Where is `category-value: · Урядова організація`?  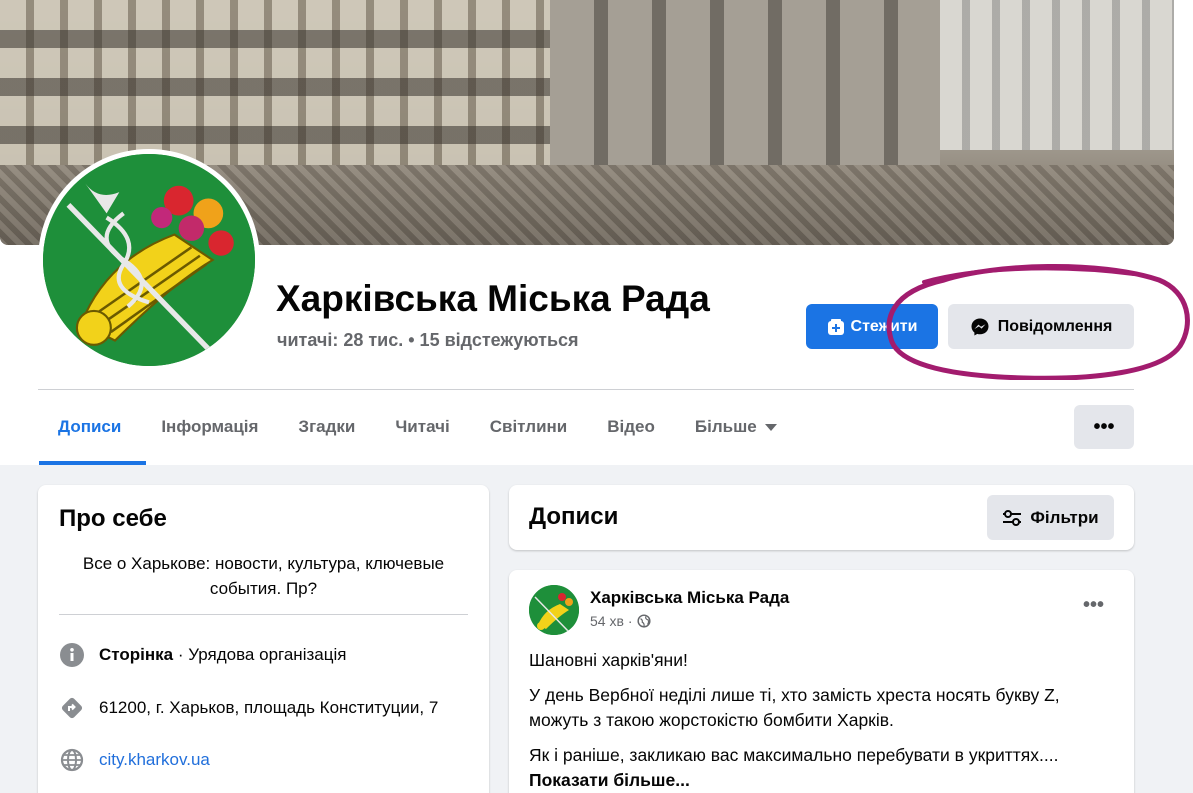
category-value: · Урядова організація is located at coordinates (260, 654).